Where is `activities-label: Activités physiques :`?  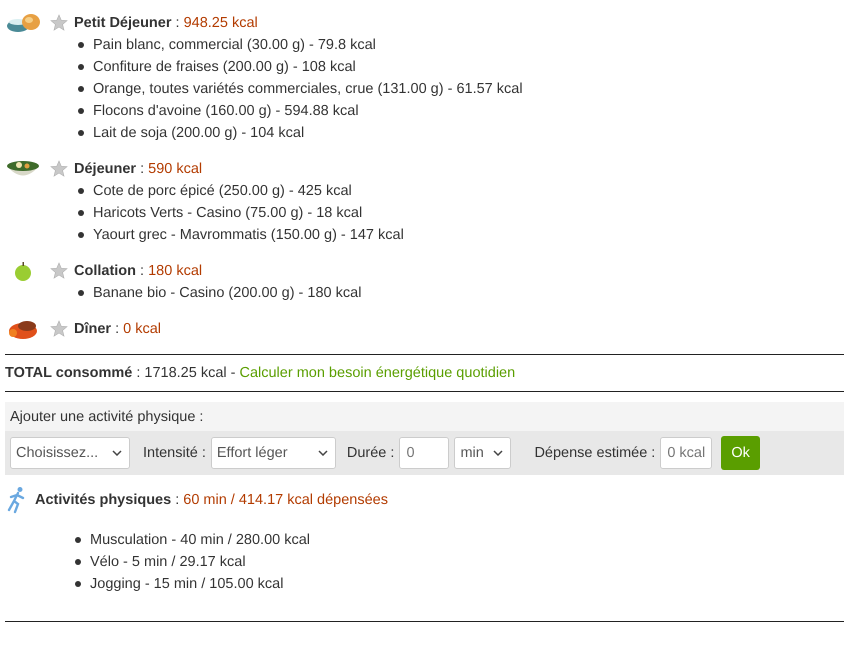 activities-label: Activités physiques : is located at coordinates (107, 500).